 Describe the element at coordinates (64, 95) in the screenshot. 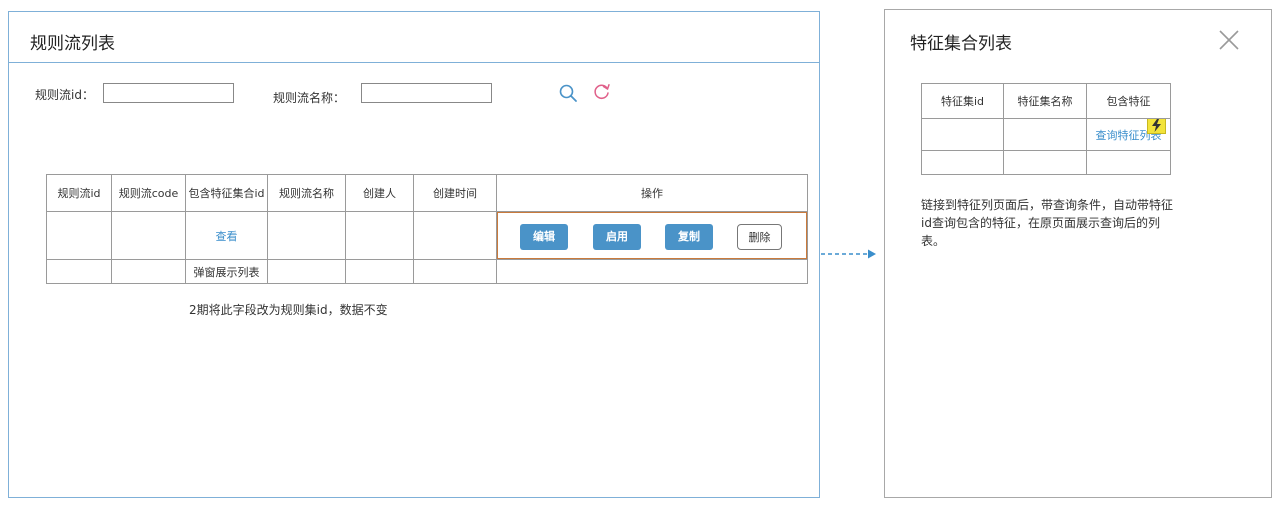

I see `rule-flow-id-label: 规则流id：` at that location.